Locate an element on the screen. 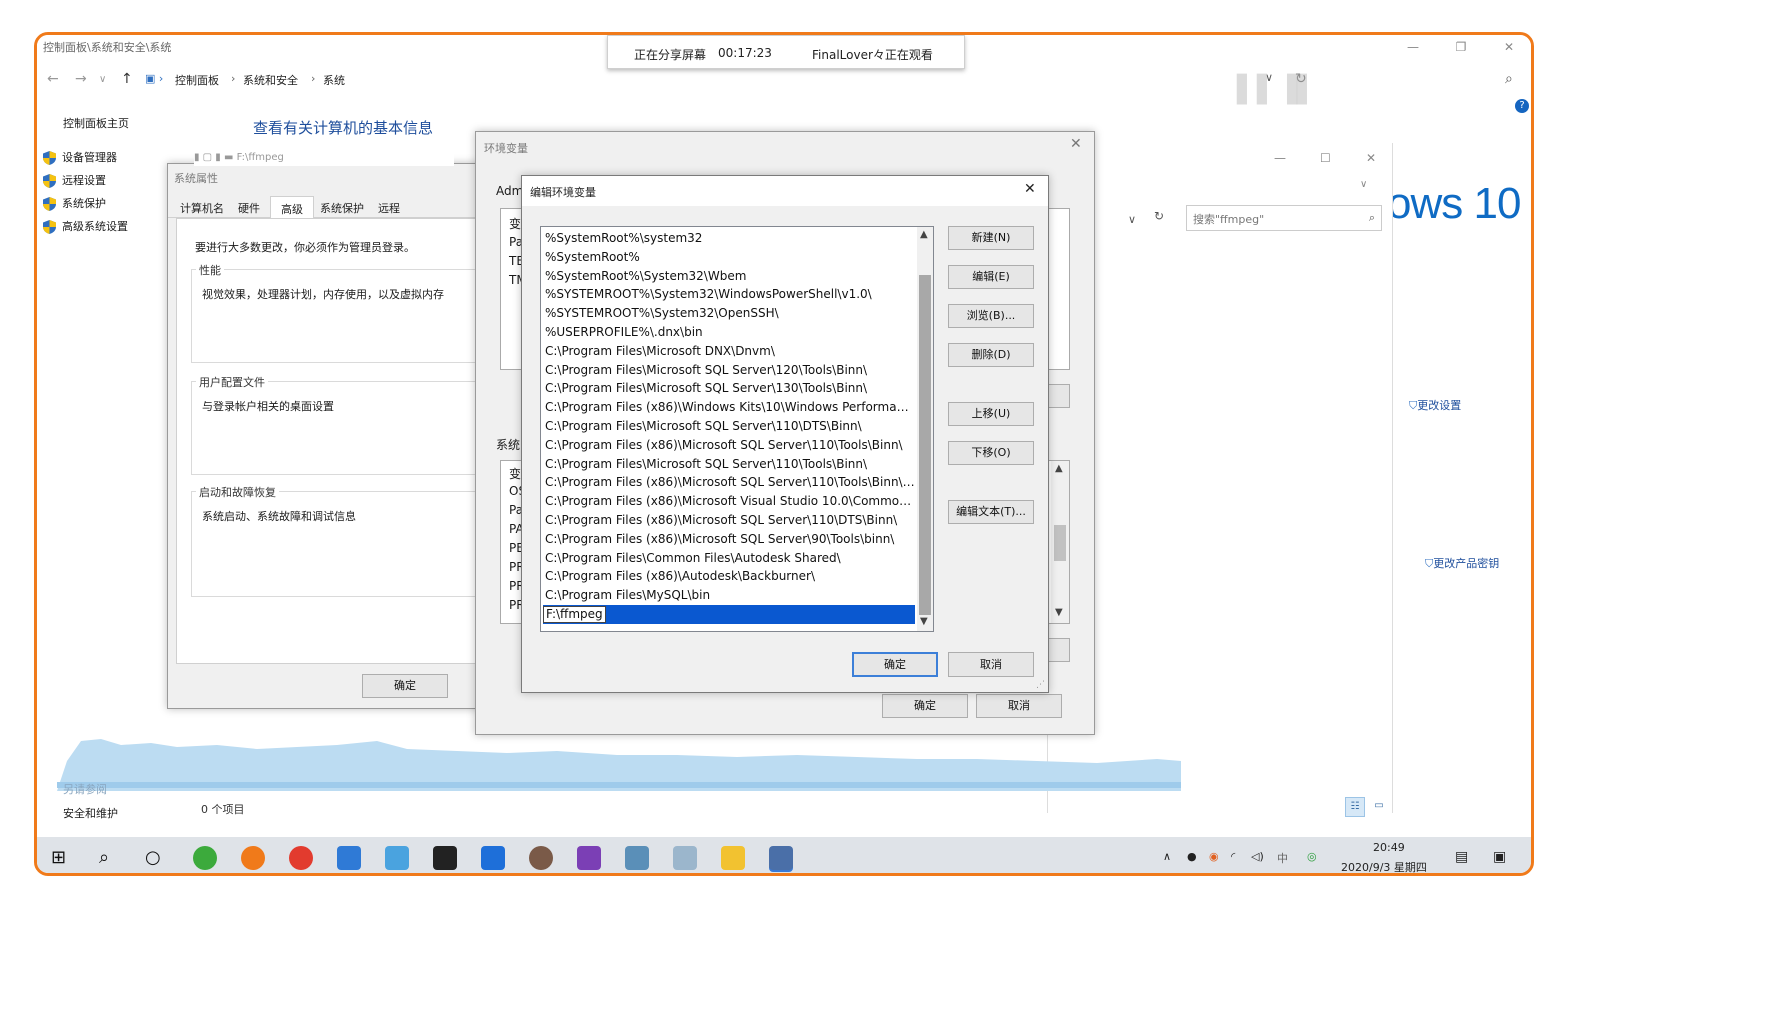 The width and height of the screenshot is (1790, 1034). ie-browser-icon is located at coordinates (205, 858).